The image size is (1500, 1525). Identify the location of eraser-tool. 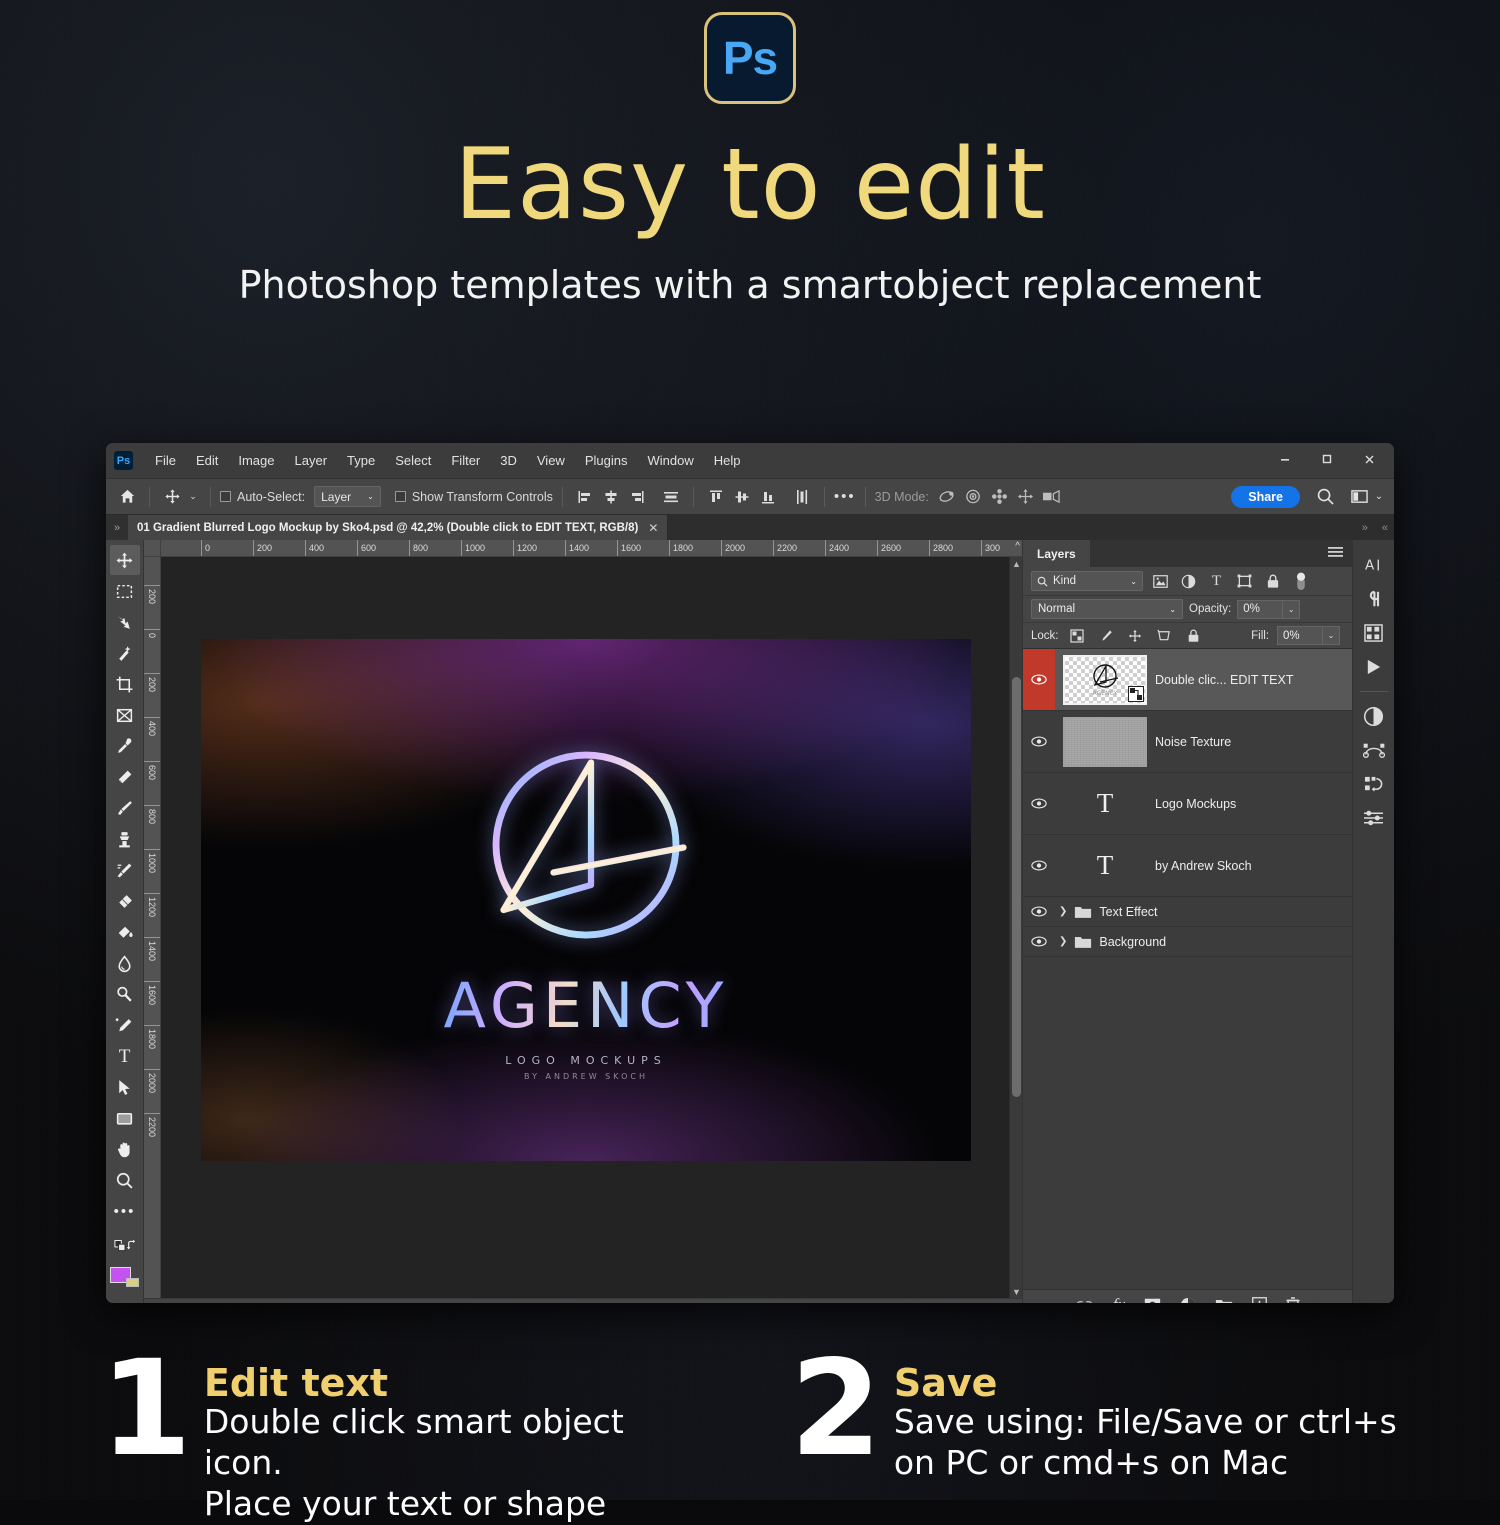
(125, 901).